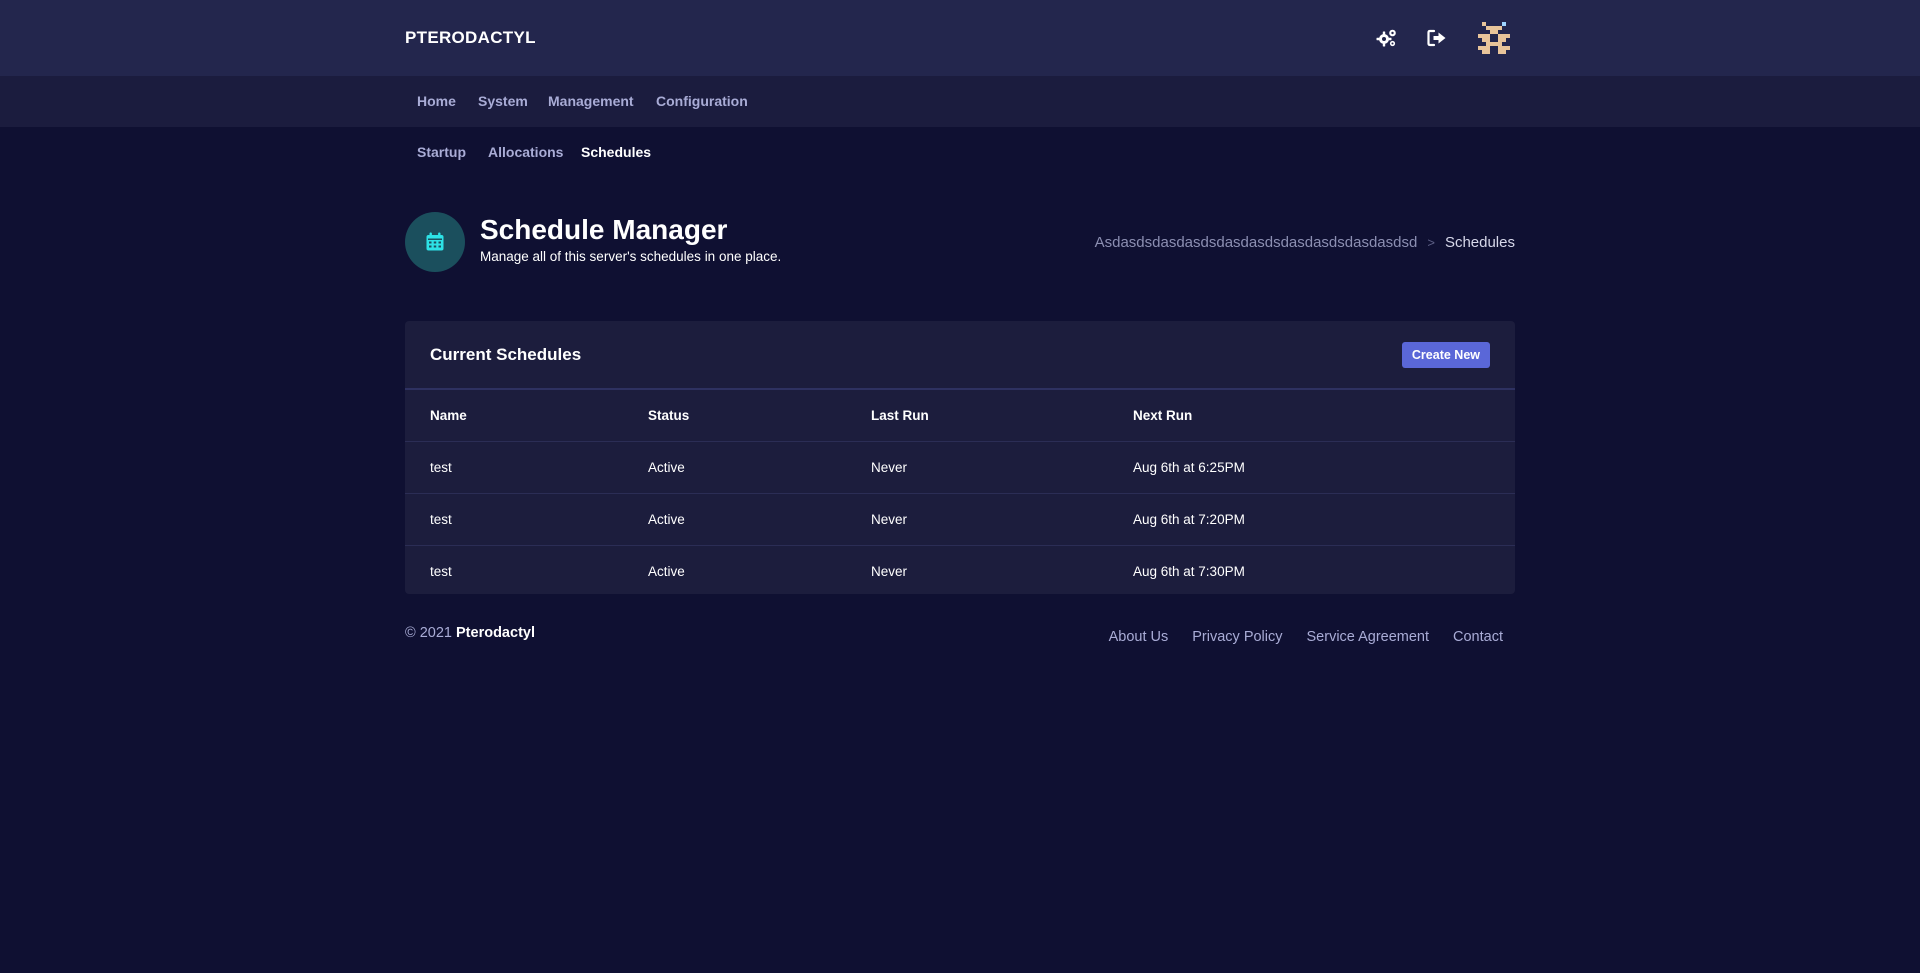 This screenshot has height=973, width=1920. I want to click on table-header-row: Name Status Last Run Next Run, so click(960, 416).